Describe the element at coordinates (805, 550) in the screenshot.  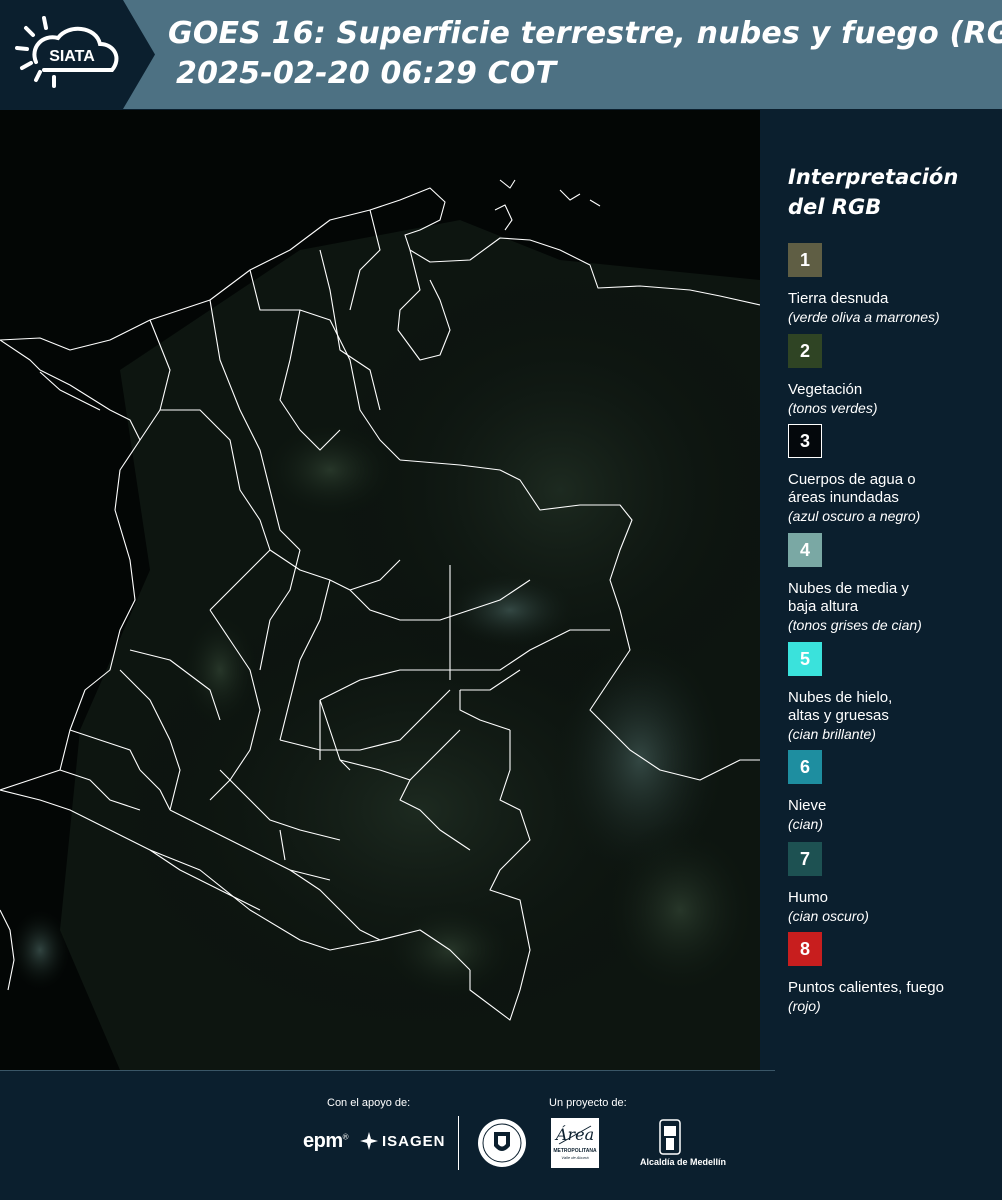
I see `legend-swatch: 4` at that location.